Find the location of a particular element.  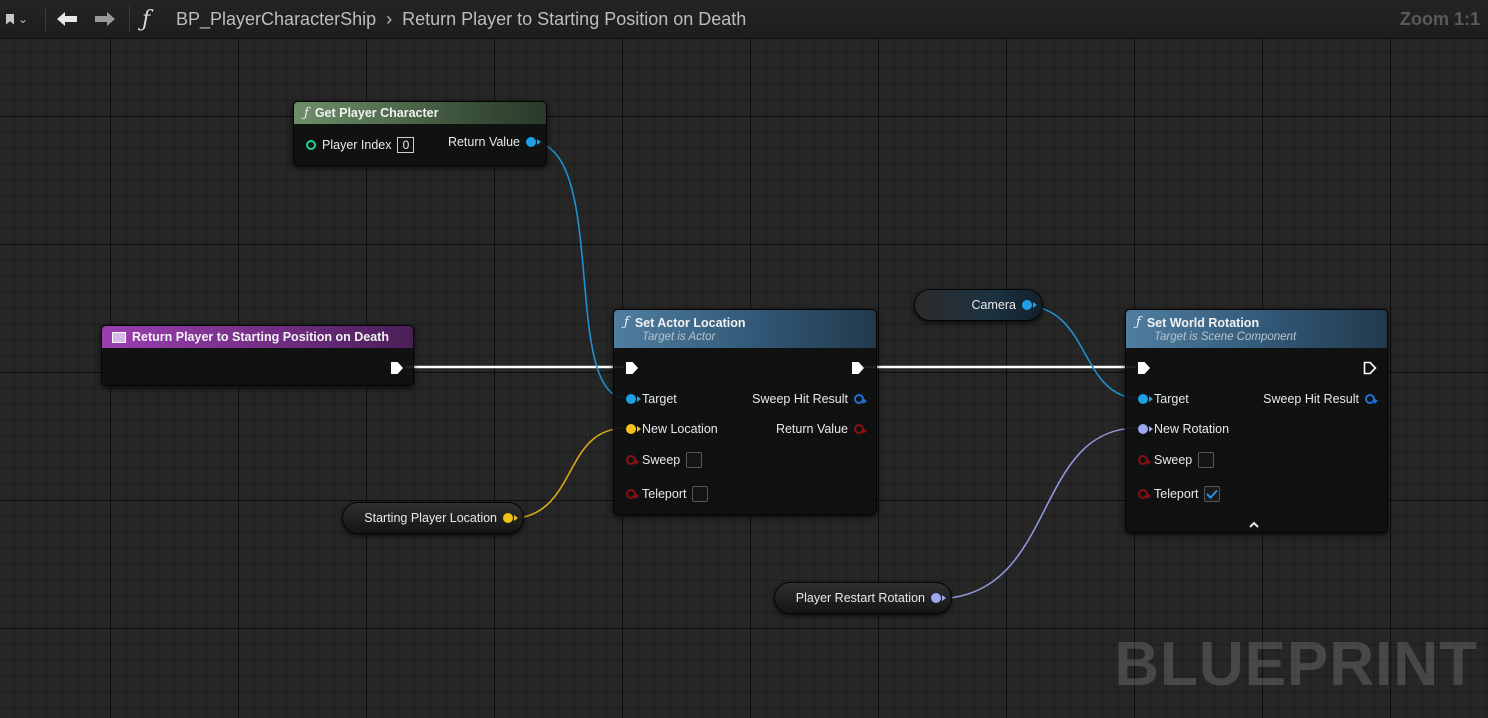

node-title: Set World Rotation is located at coordinates (1203, 322).